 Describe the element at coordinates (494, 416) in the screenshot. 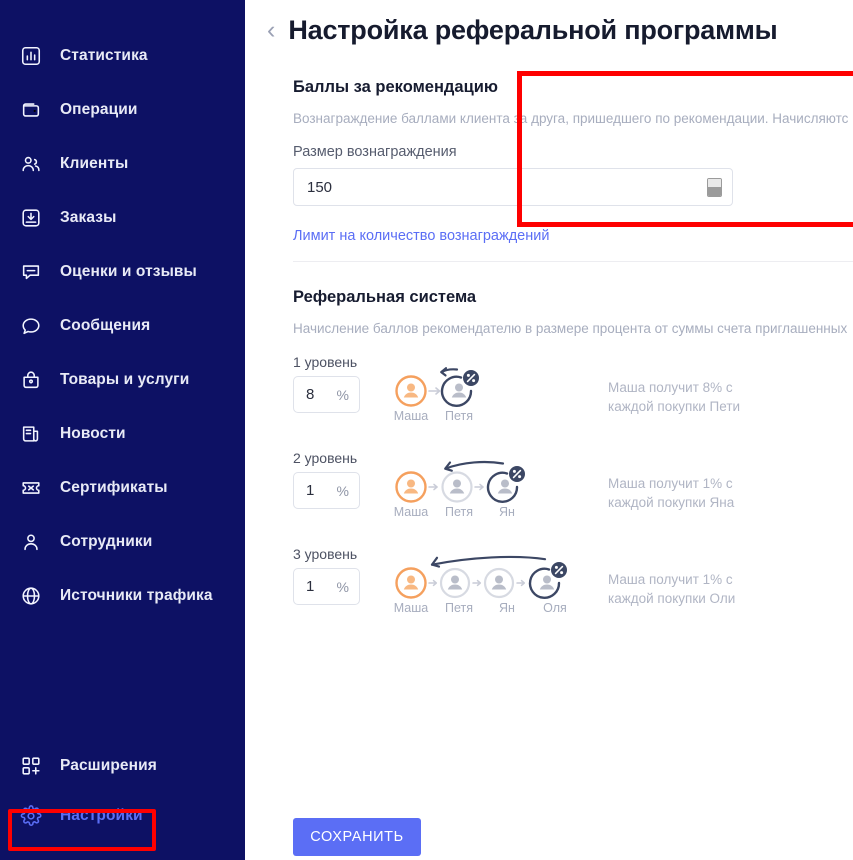

I see `chain-names: Маша Петя` at that location.